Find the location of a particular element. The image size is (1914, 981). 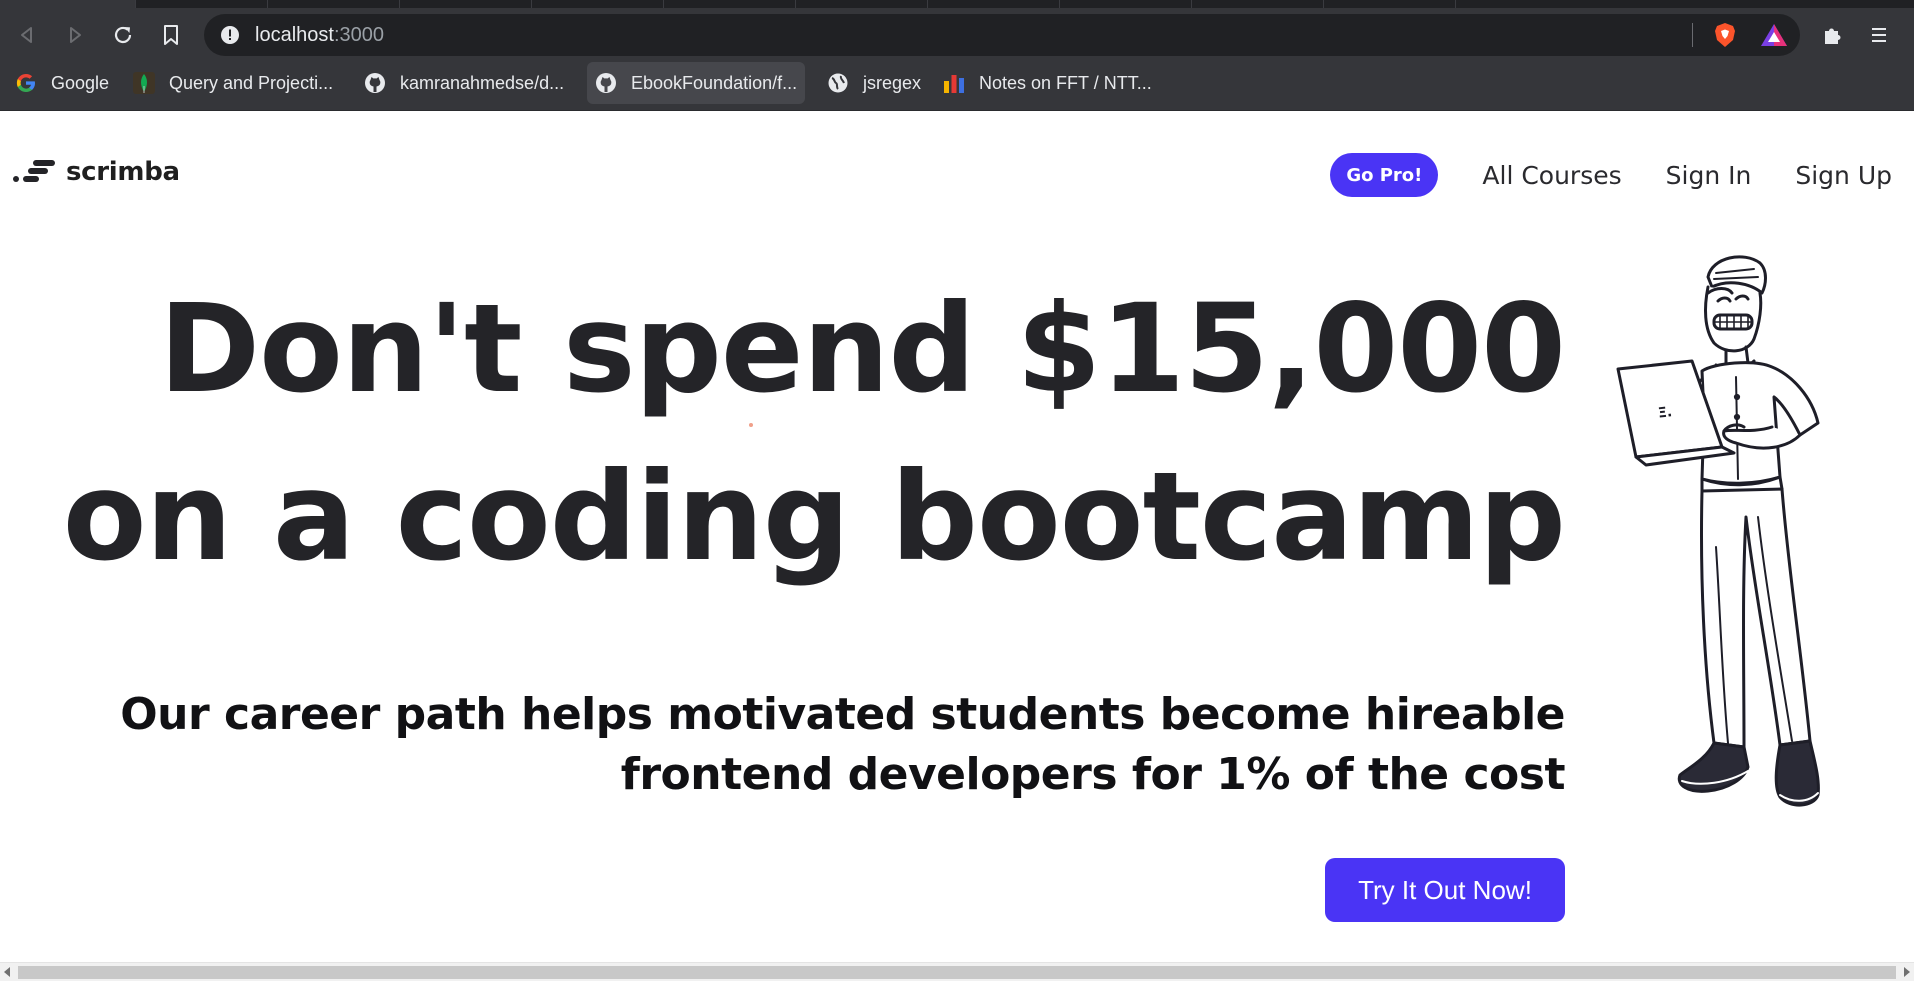

bookmark-icon is located at coordinates (171, 35).